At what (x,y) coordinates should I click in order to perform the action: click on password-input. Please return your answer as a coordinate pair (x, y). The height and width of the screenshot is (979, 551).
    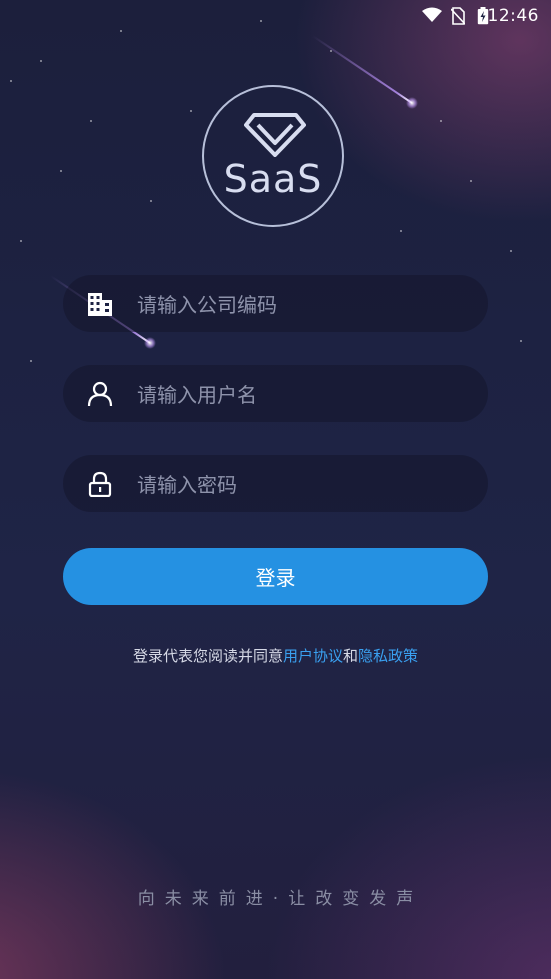
    Looking at the image, I should click on (302, 484).